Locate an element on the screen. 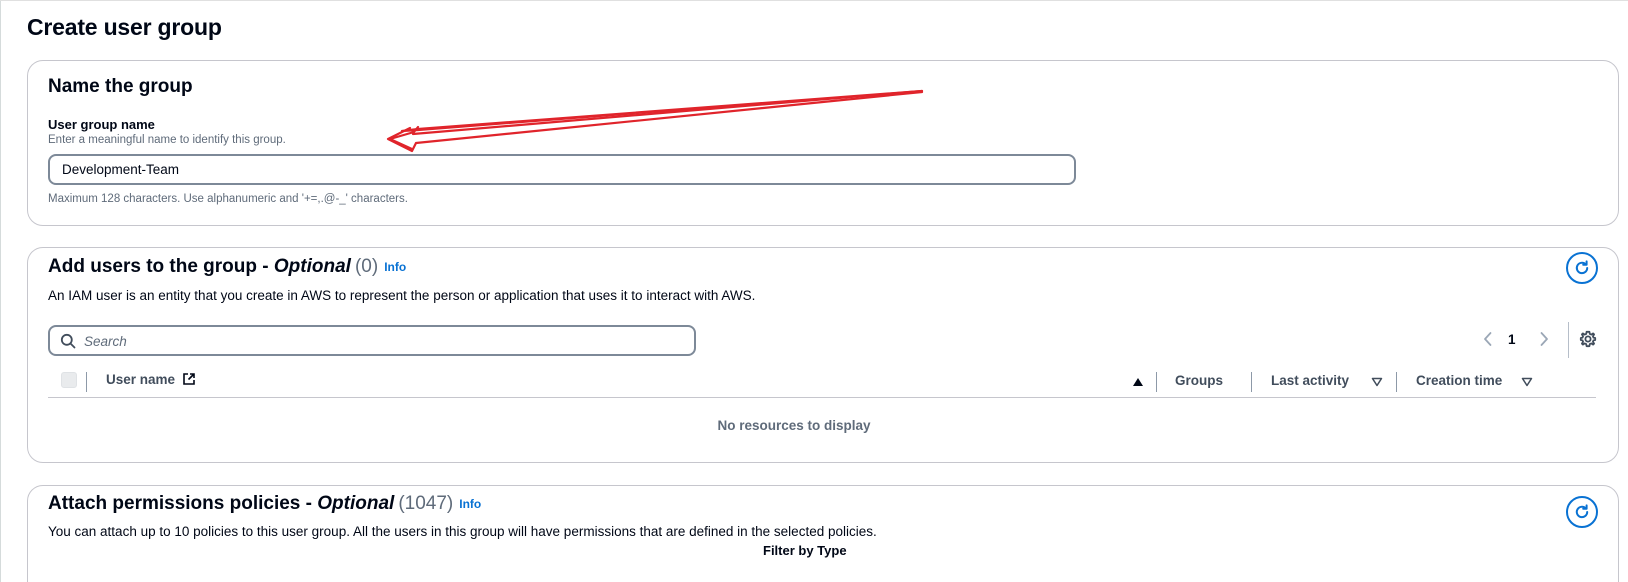 The width and height of the screenshot is (1628, 582). policies-refresh-button is located at coordinates (1582, 512).